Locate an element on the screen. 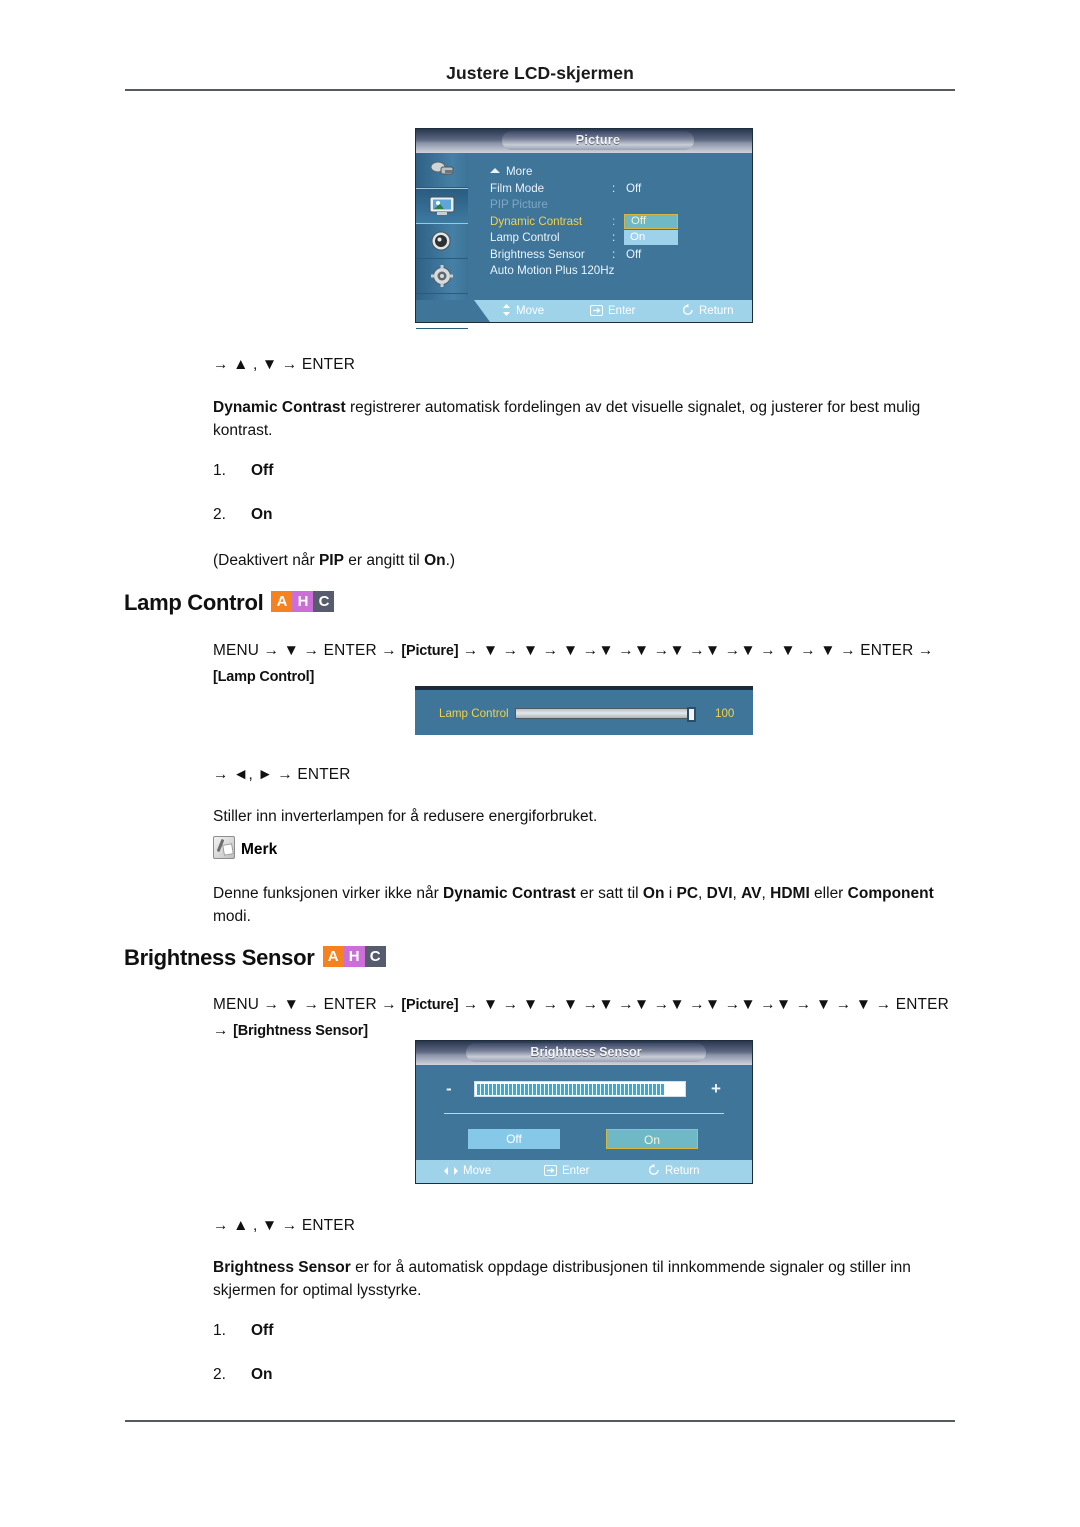 The width and height of the screenshot is (1080, 1527). osd-row-label: PIP Picture is located at coordinates (519, 204).